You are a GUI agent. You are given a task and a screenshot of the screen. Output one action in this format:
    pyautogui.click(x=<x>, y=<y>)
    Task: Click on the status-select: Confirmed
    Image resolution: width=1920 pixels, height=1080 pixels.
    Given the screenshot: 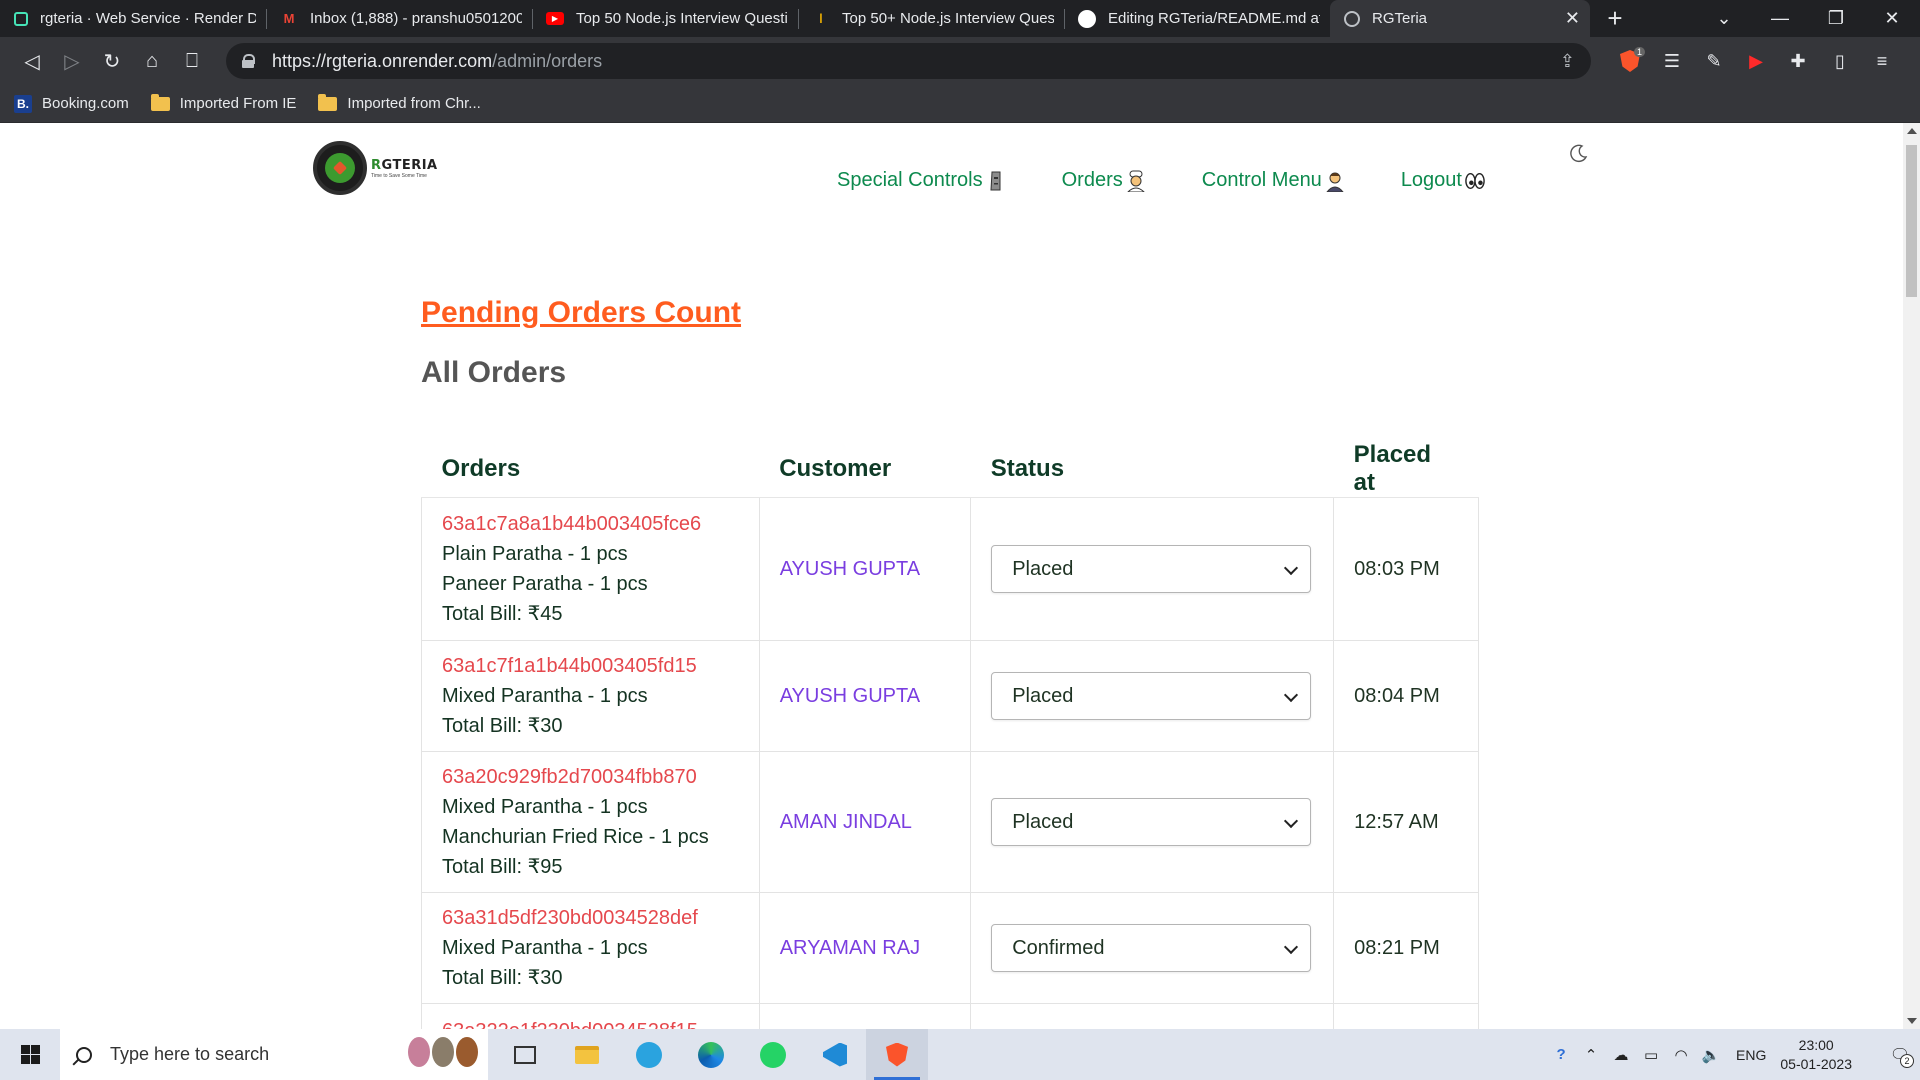 What is the action you would take?
    pyautogui.click(x=1151, y=948)
    